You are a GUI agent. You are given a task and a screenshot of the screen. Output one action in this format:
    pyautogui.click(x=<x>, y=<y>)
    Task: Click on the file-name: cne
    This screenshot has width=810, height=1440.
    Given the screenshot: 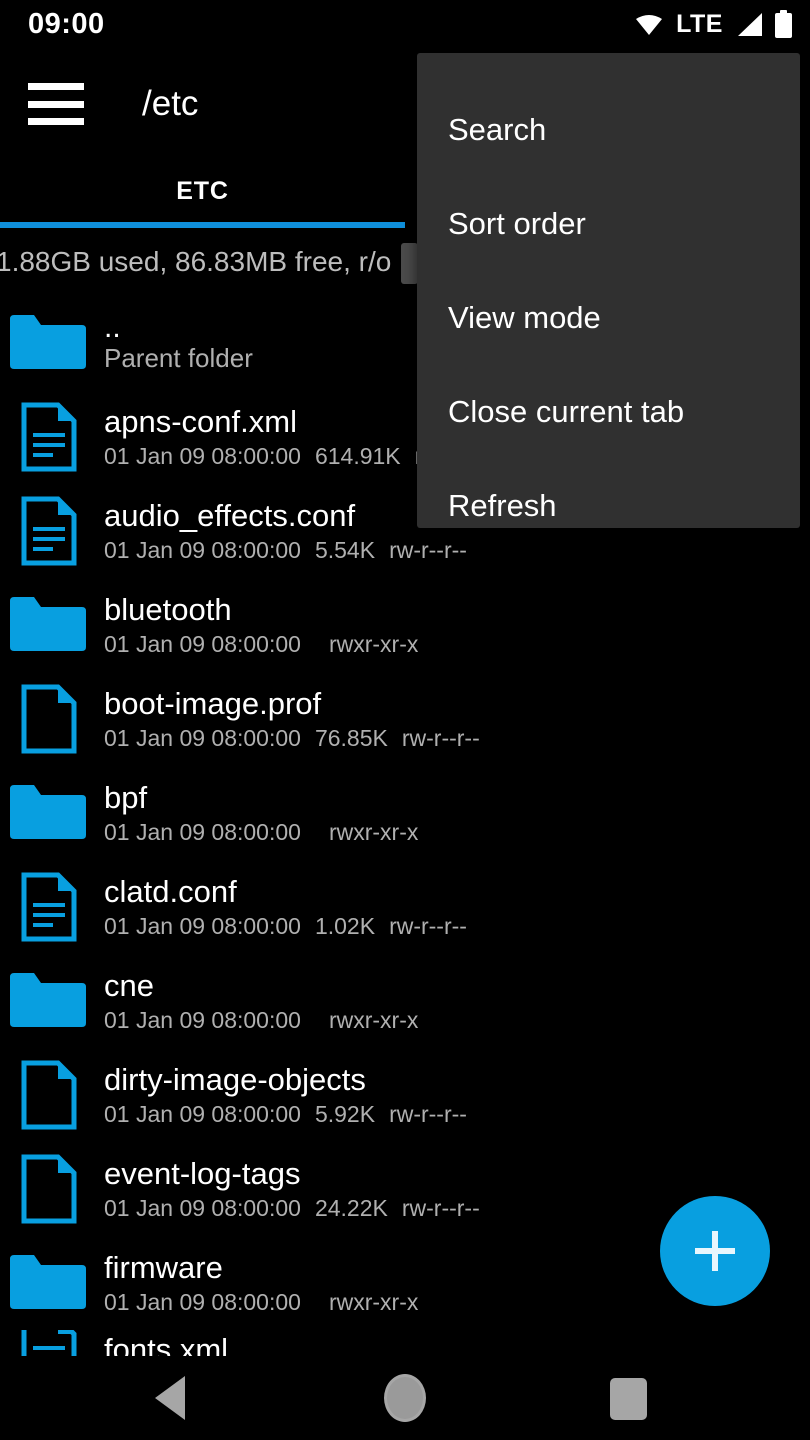 What is the action you would take?
    pyautogui.click(x=129, y=985)
    